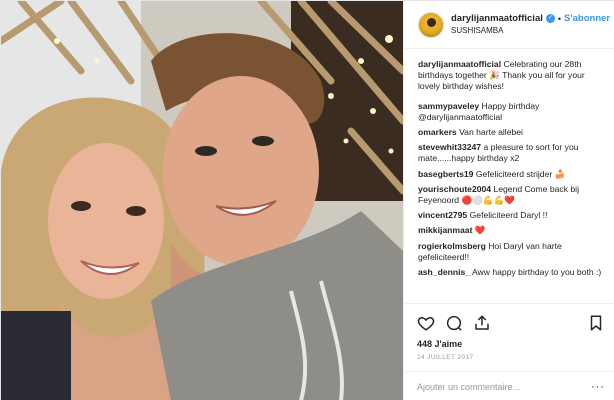  What do you see at coordinates (444, 272) in the screenshot?
I see `comment-username: ash_dennis_` at bounding box center [444, 272].